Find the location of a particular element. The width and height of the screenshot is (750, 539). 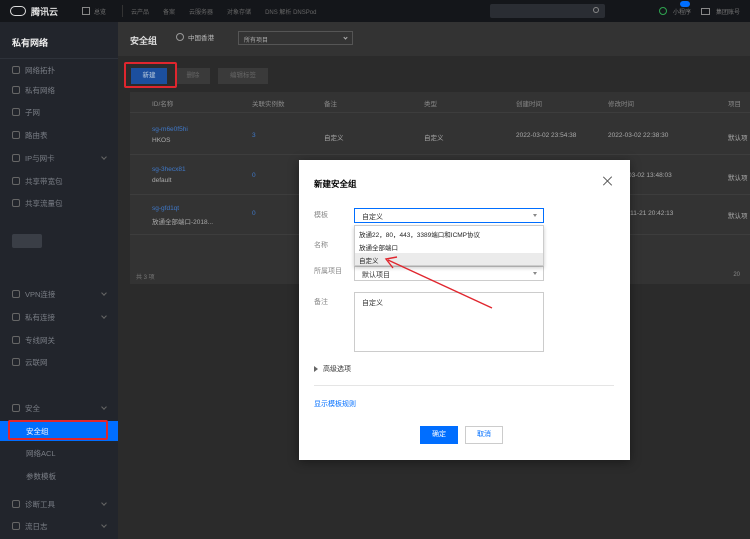

template-value: 自定义 is located at coordinates (372, 217).